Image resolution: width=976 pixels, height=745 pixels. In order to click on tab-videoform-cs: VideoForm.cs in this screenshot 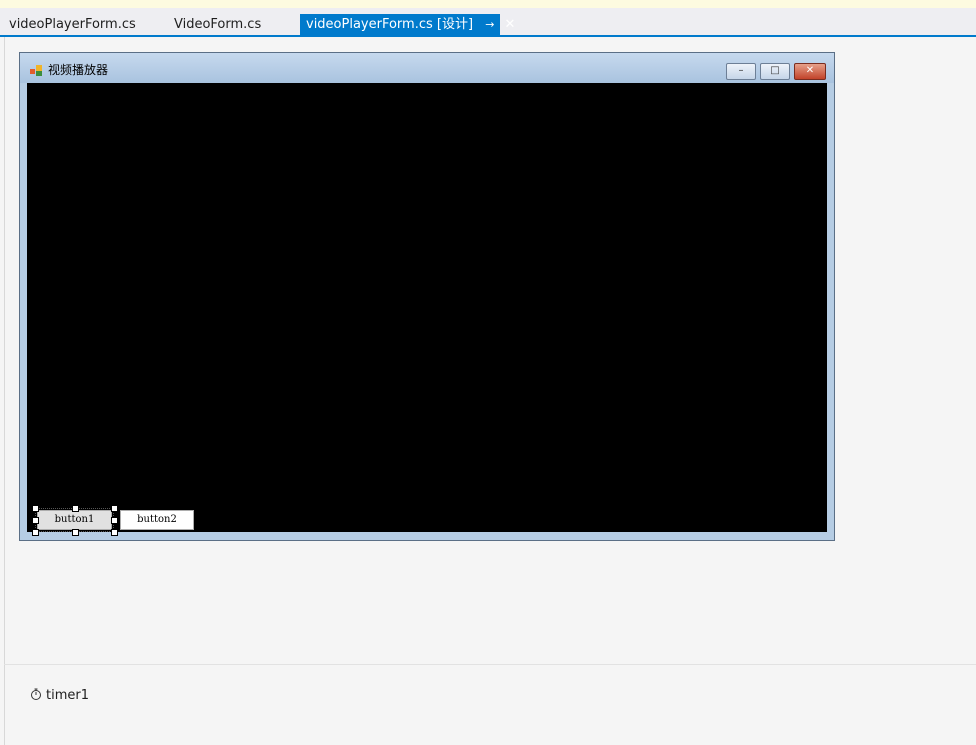, I will do `click(217, 25)`.